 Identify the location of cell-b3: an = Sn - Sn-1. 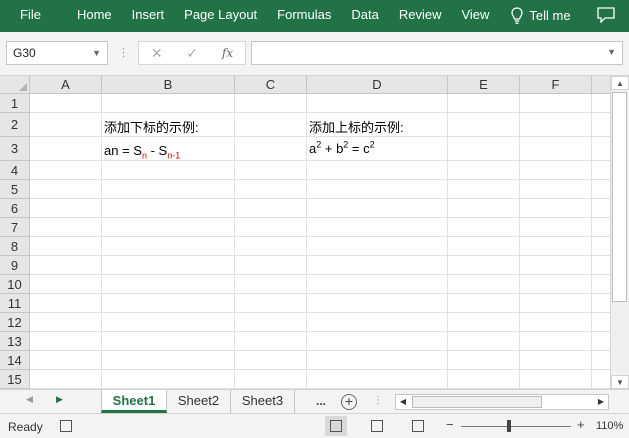
(142, 151).